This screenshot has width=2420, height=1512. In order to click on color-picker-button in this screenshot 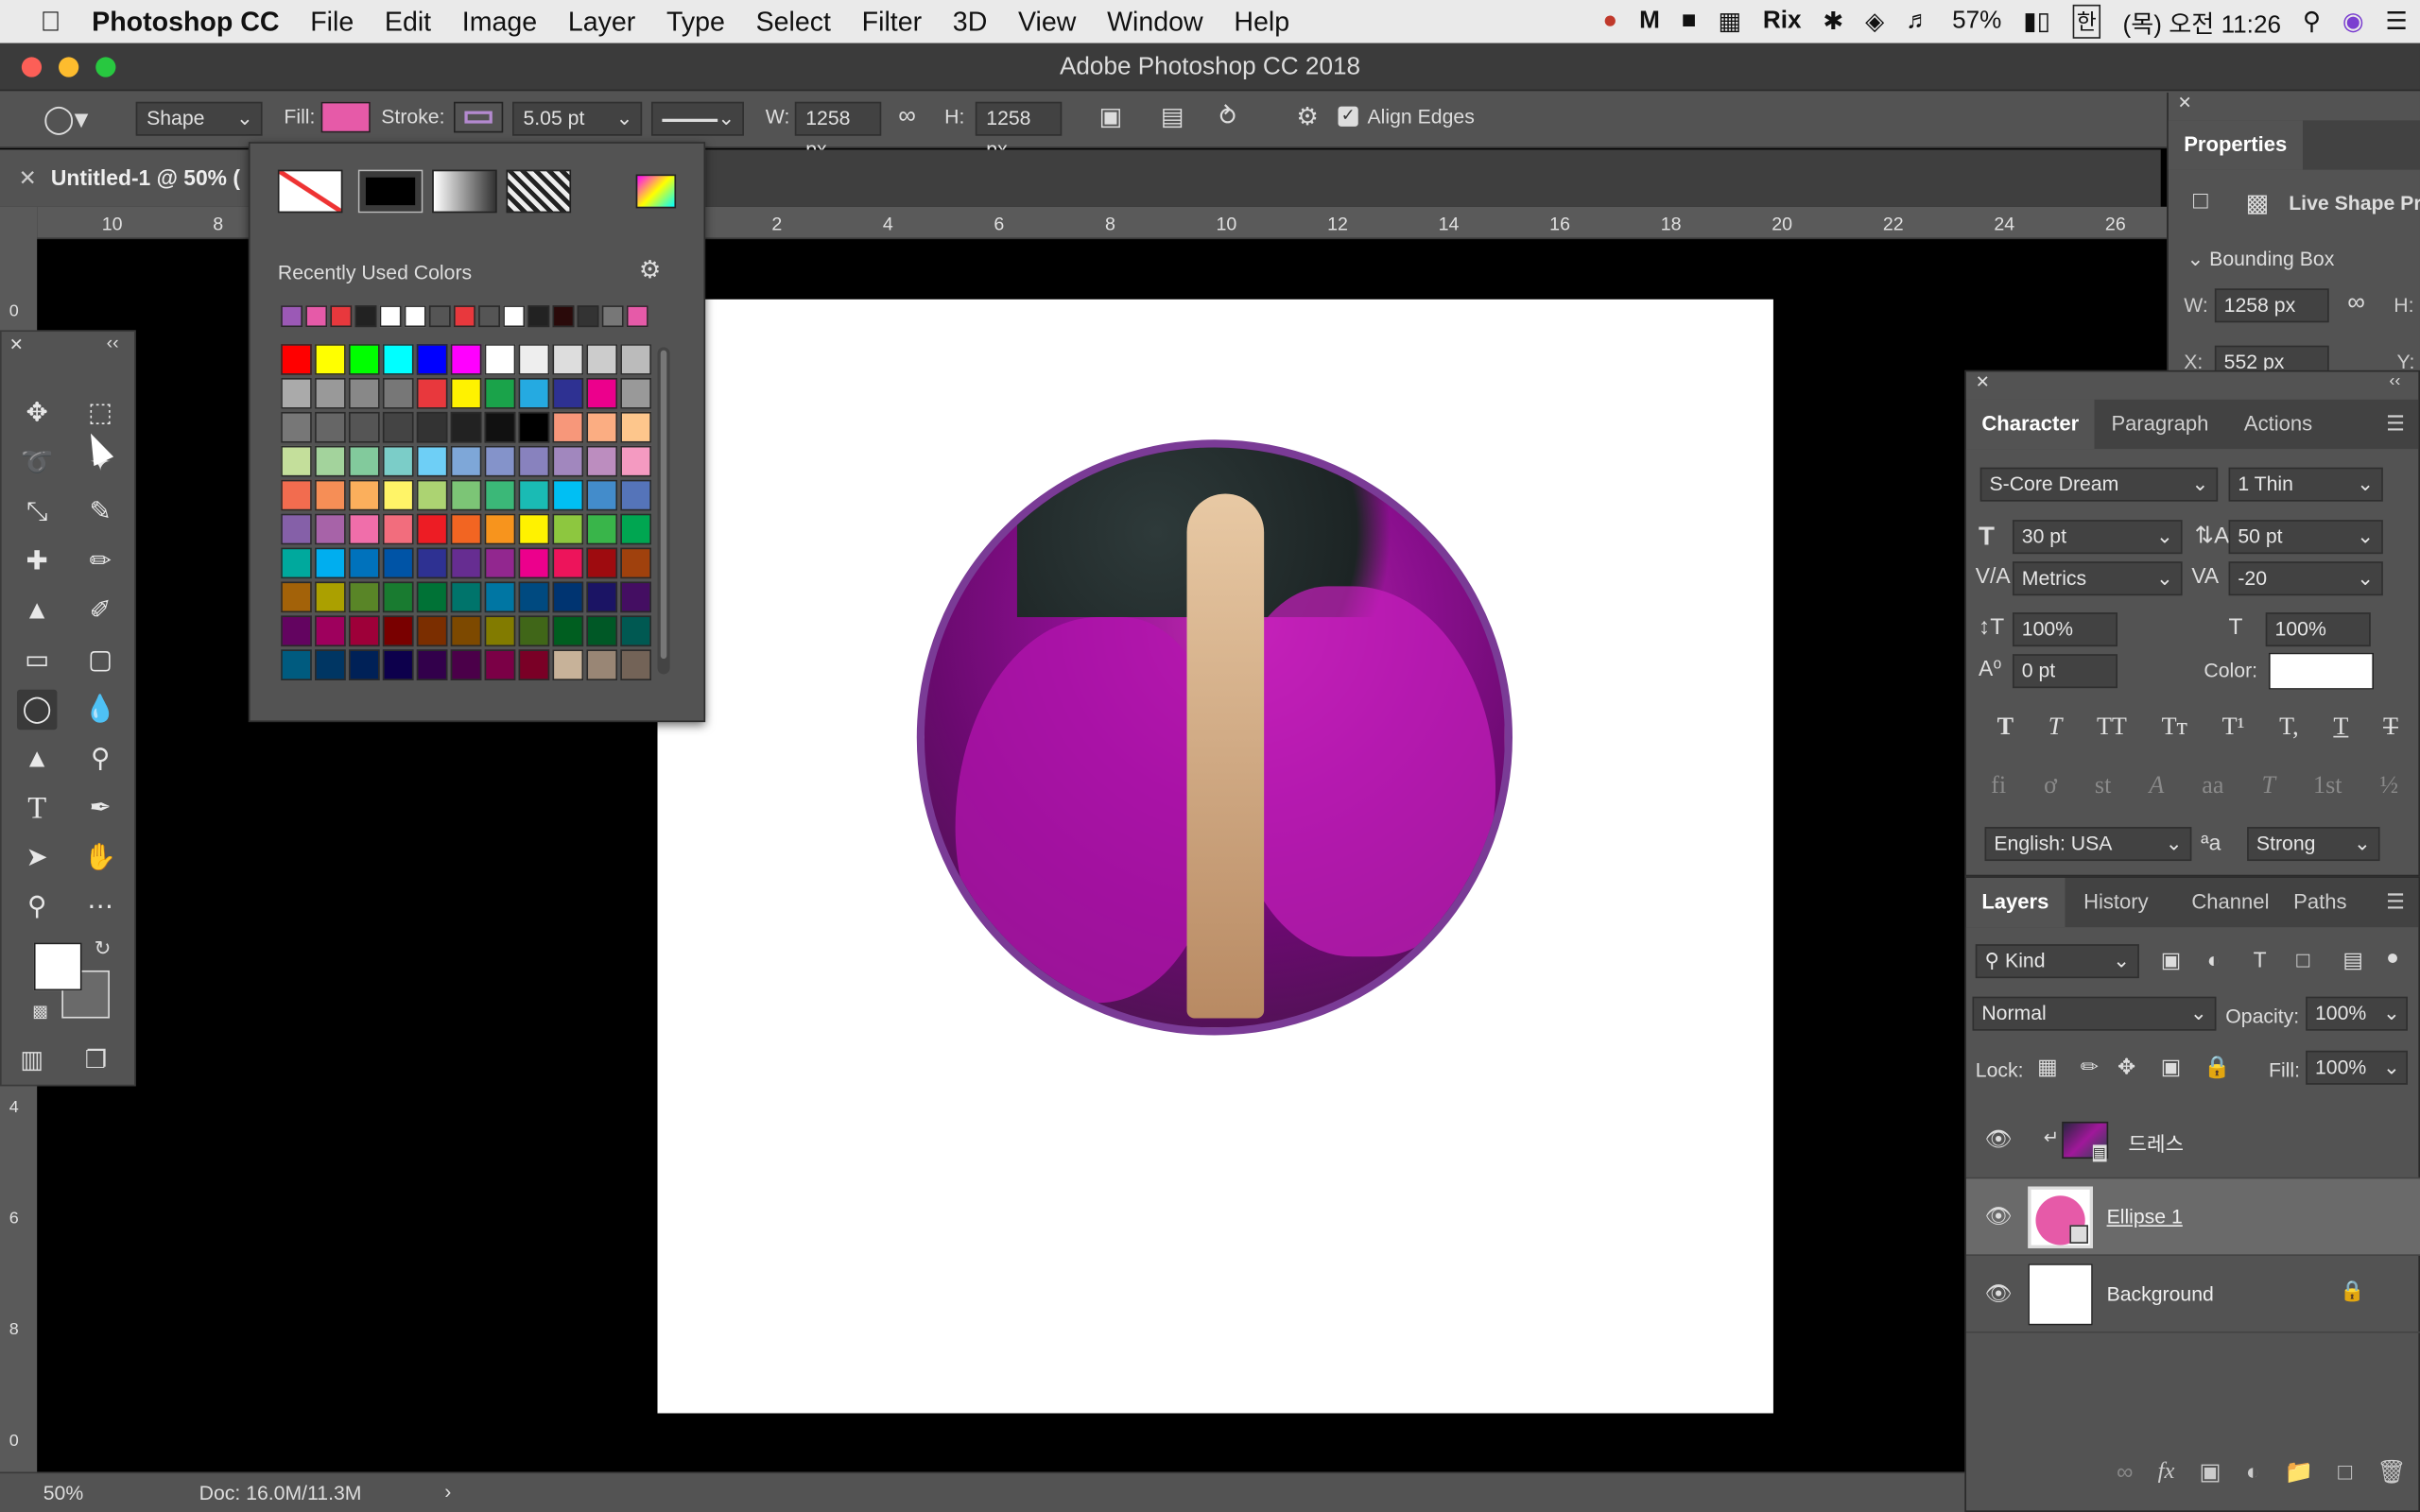, I will do `click(656, 191)`.